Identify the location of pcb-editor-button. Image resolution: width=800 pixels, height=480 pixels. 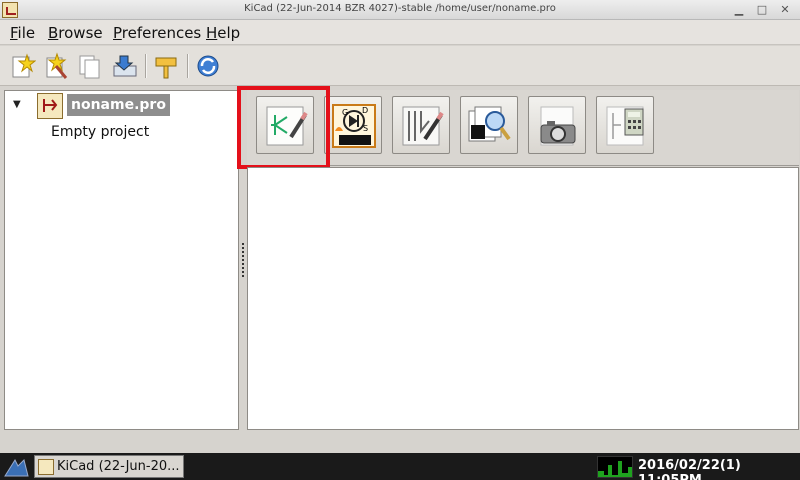
(421, 125).